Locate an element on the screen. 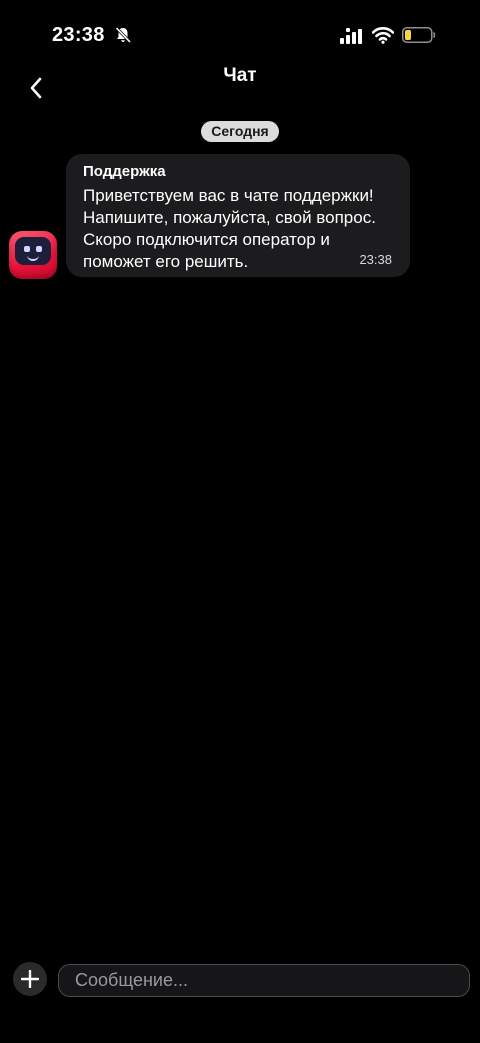 The image size is (480, 1043). plus-icon is located at coordinates (30, 979).